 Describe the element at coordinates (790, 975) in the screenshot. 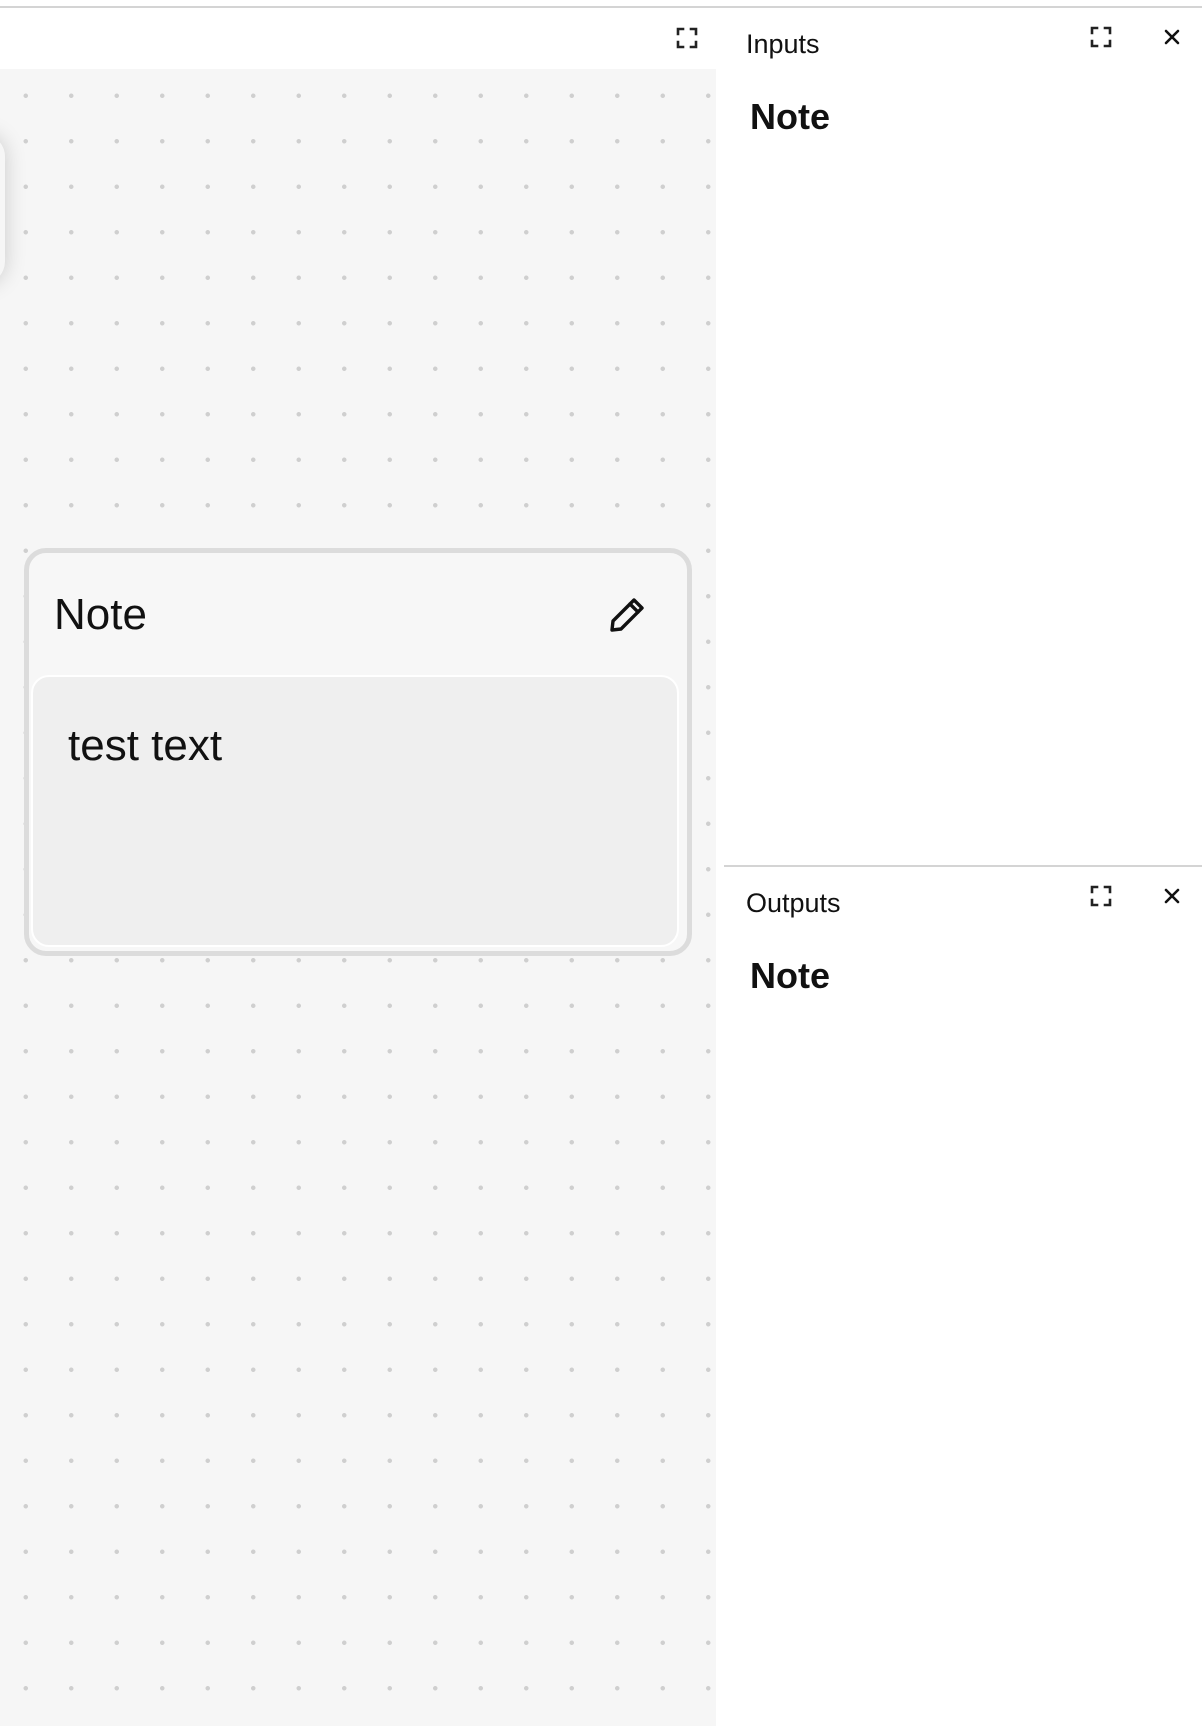

I see `outputs-panel-heading: Note` at that location.